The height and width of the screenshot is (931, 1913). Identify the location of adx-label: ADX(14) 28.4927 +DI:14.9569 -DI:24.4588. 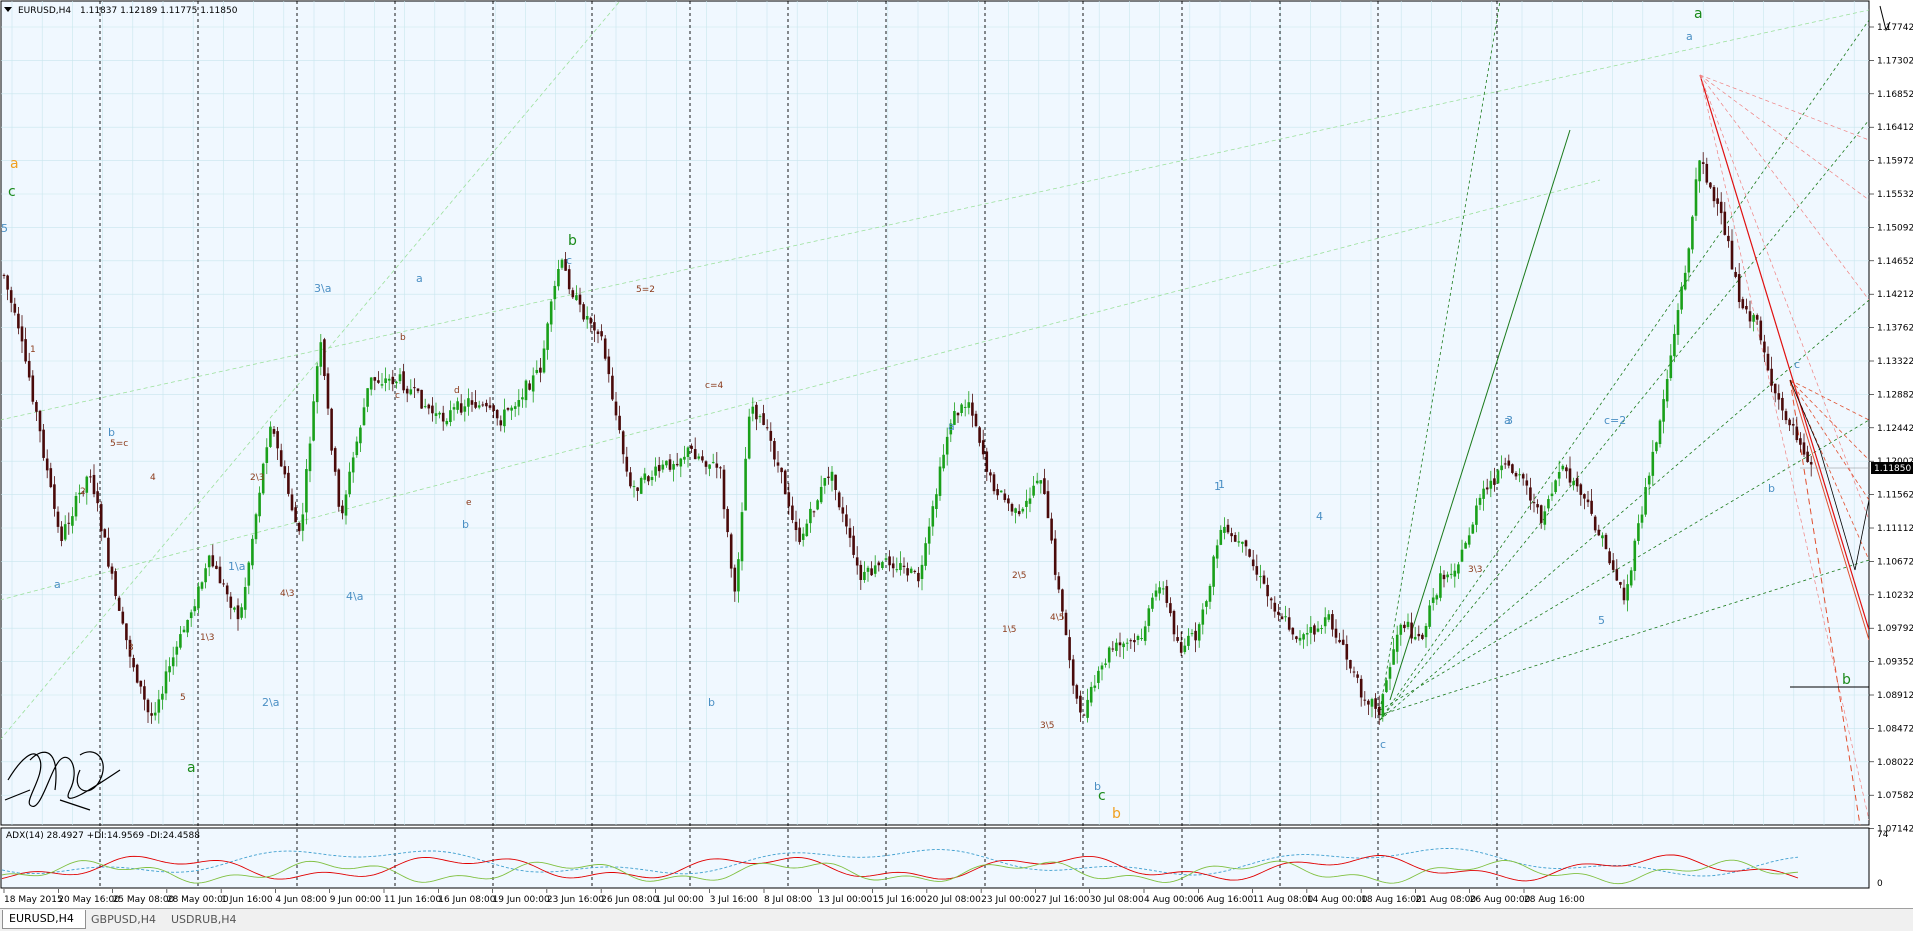
(103, 836).